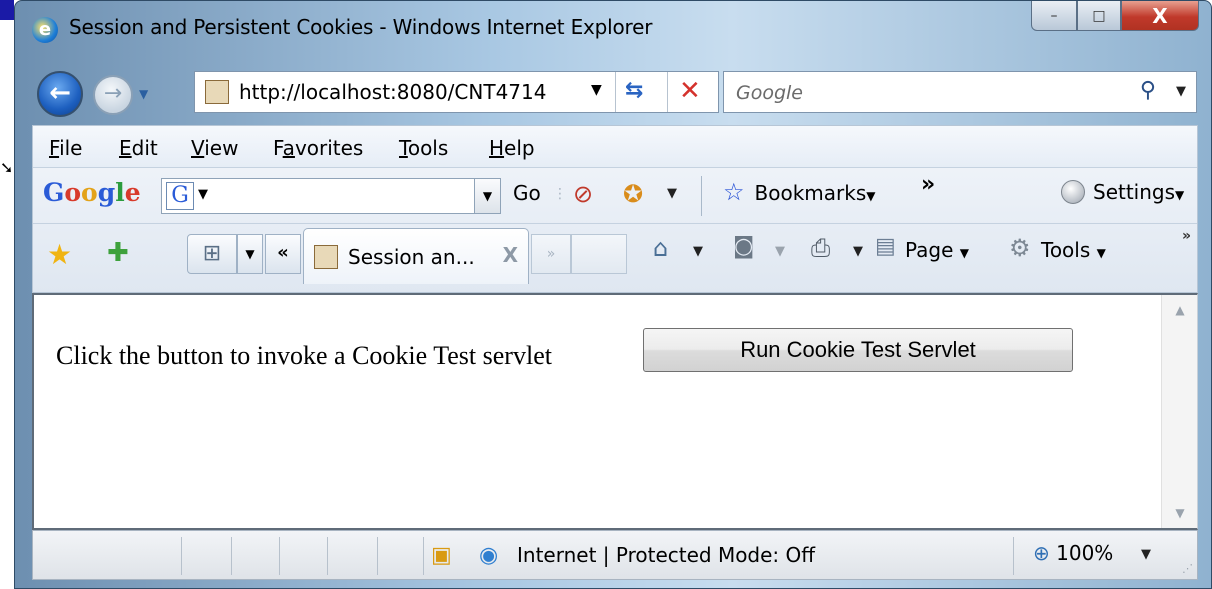 The image size is (1212, 589). Describe the element at coordinates (180, 196) in the screenshot. I see `google-g-icon: G` at that location.